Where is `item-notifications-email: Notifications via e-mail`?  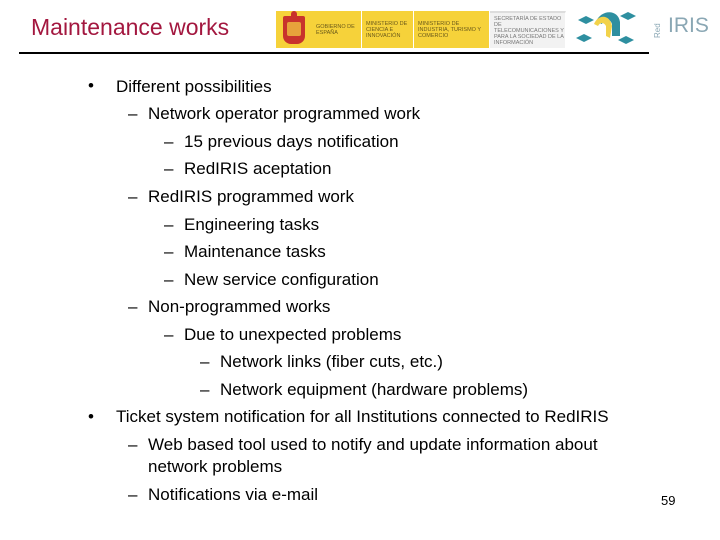
item-notifications-email: Notifications via e-mail is located at coordinates (233, 494).